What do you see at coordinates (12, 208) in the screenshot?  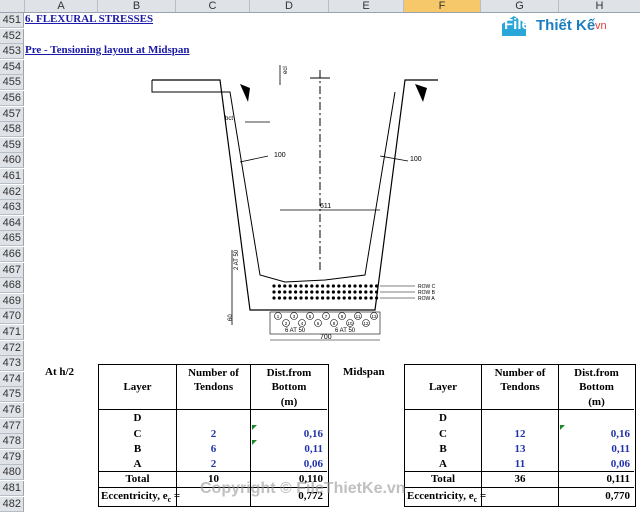 I see `row-header: 463` at bounding box center [12, 208].